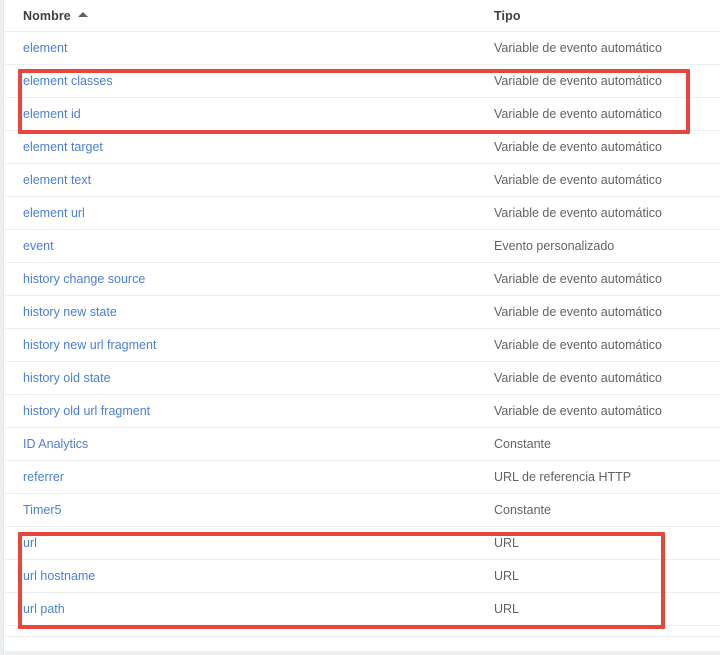 This screenshot has width=720, height=655. I want to click on variable-name-cell: history change source, so click(245, 279).